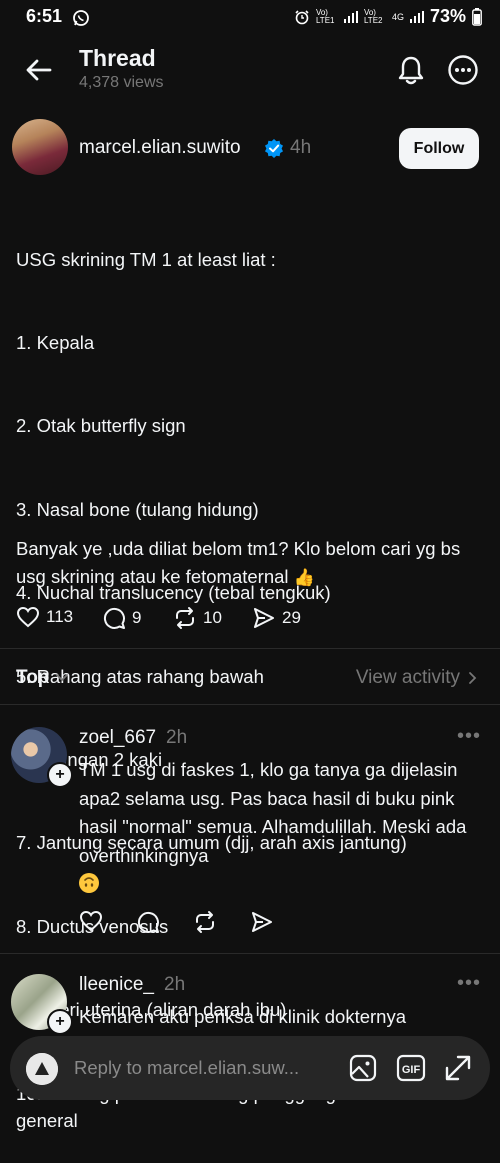 Image resolution: width=500 pixels, height=1163 pixels. Describe the element at coordinates (325, 16) in the screenshot. I see `sim1-label: Vo) LTE1` at that location.